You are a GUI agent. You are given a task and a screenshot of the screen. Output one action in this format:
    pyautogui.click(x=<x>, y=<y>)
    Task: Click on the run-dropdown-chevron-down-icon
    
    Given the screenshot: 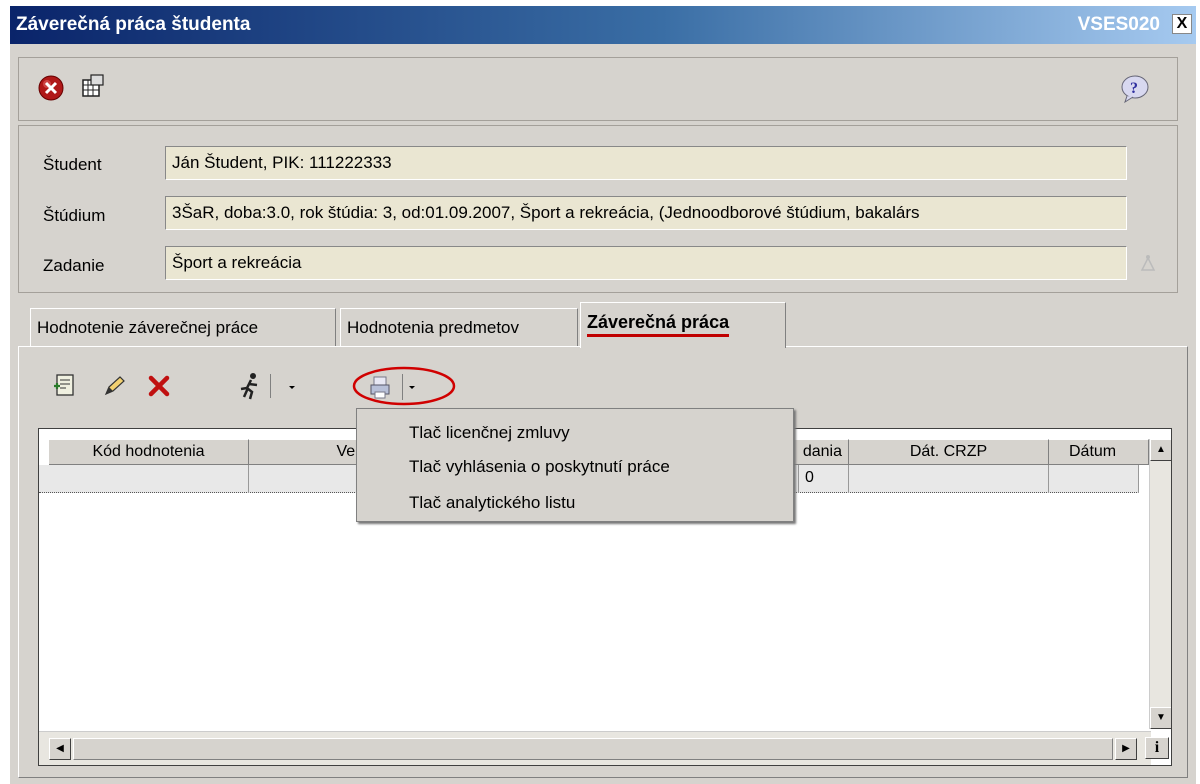 What is the action you would take?
    pyautogui.click(x=292, y=387)
    